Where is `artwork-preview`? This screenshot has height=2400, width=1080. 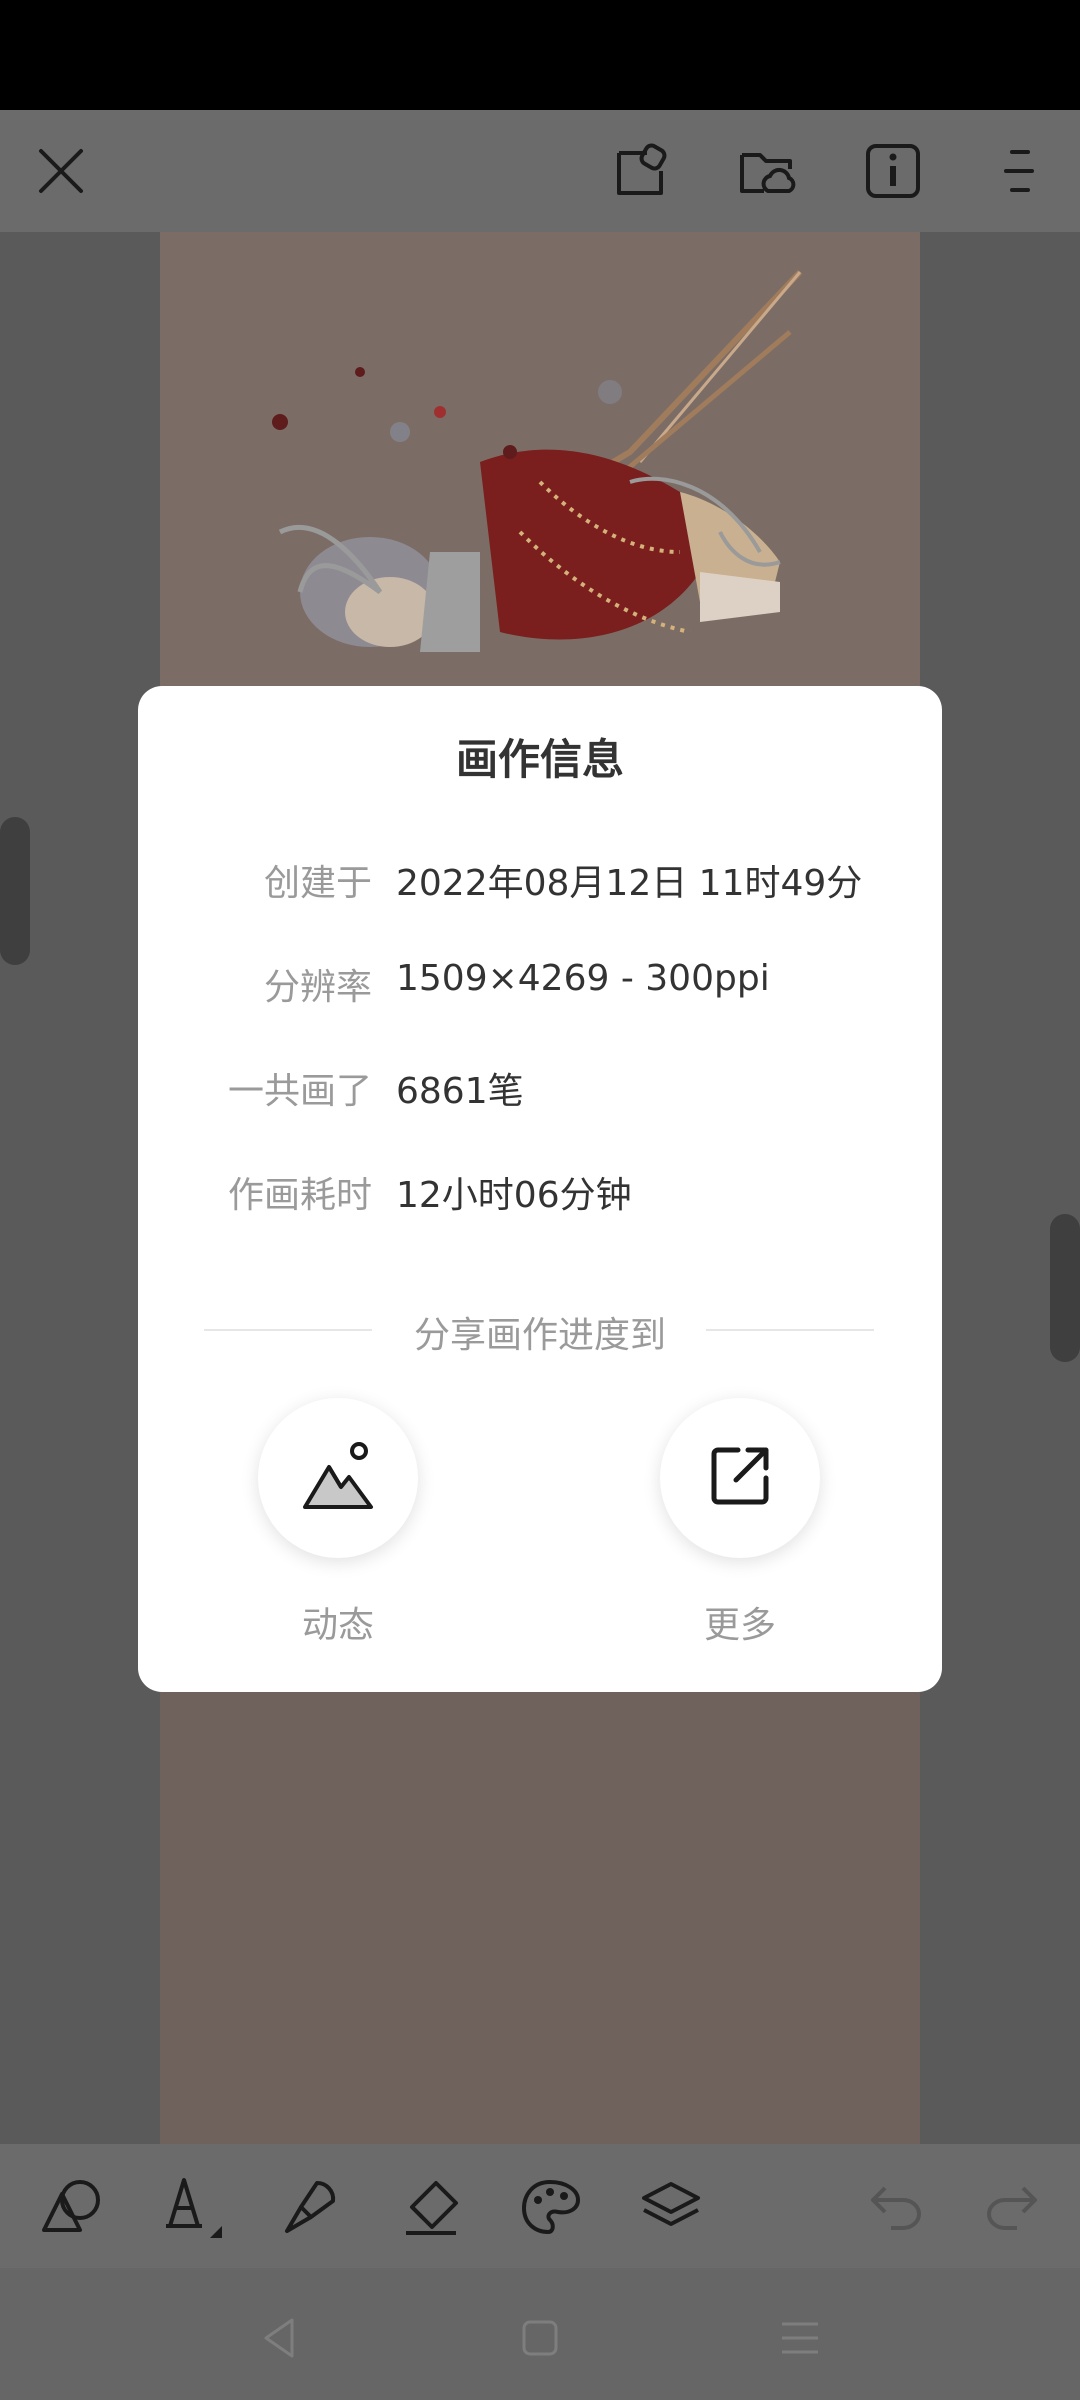 artwork-preview is located at coordinates (540, 467).